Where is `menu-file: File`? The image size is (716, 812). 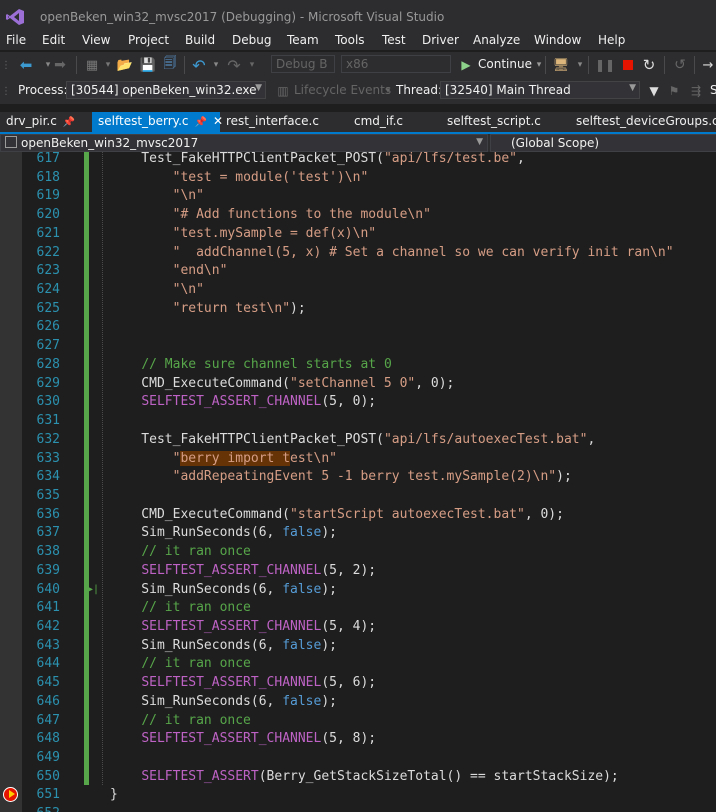
menu-file: File is located at coordinates (16, 40).